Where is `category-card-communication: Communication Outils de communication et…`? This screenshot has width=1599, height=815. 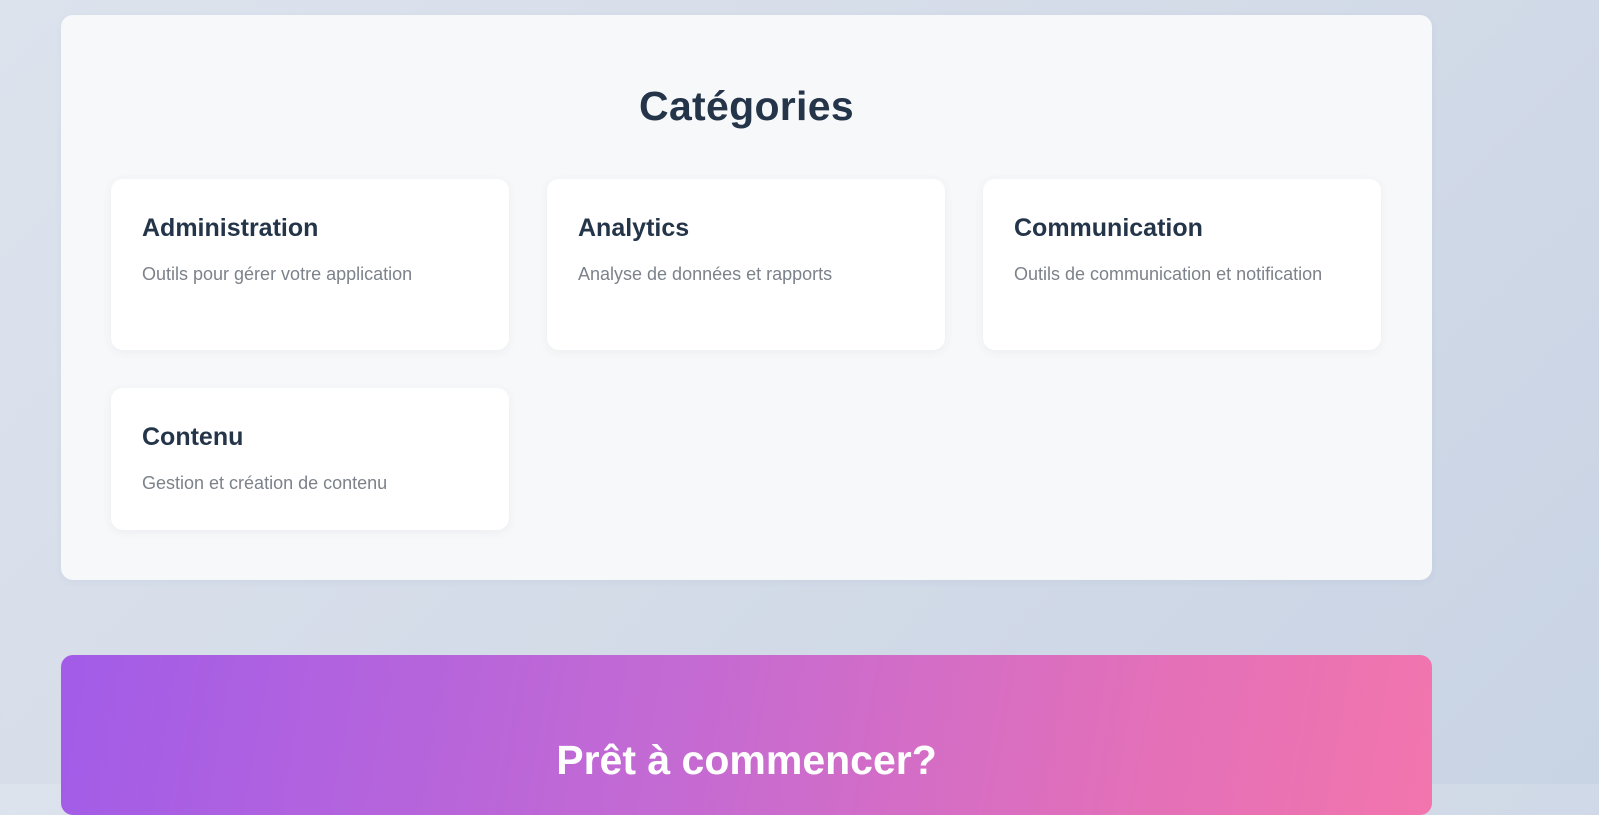 category-card-communication: Communication Outils de communication et… is located at coordinates (1182, 264).